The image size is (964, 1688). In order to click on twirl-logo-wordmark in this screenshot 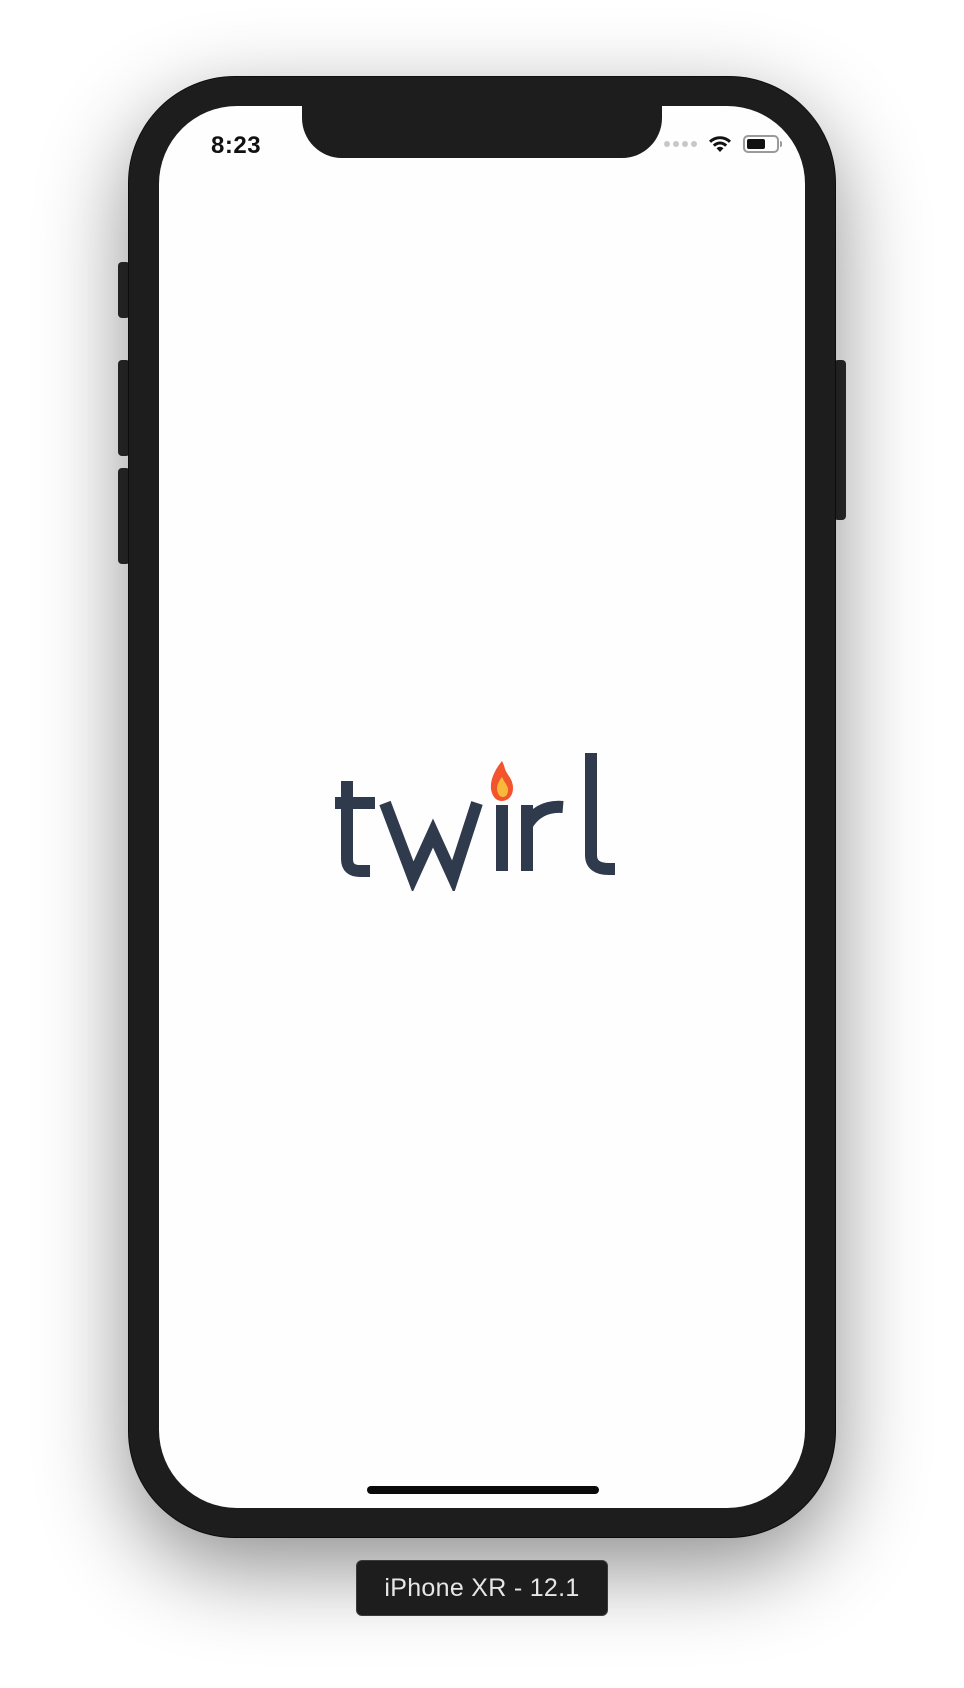, I will do `click(475, 822)`.